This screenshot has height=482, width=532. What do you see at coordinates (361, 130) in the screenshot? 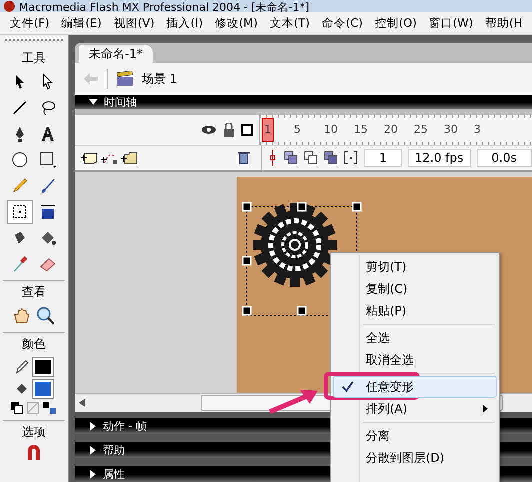
I see `frame-number: 15` at bounding box center [361, 130].